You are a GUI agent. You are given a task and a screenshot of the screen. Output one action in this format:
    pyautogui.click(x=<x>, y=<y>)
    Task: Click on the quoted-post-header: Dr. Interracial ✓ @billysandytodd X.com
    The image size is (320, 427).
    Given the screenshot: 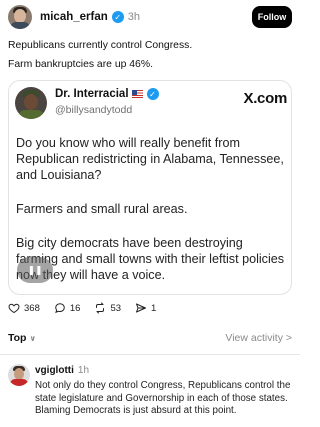 What is the action you would take?
    pyautogui.click(x=151, y=104)
    